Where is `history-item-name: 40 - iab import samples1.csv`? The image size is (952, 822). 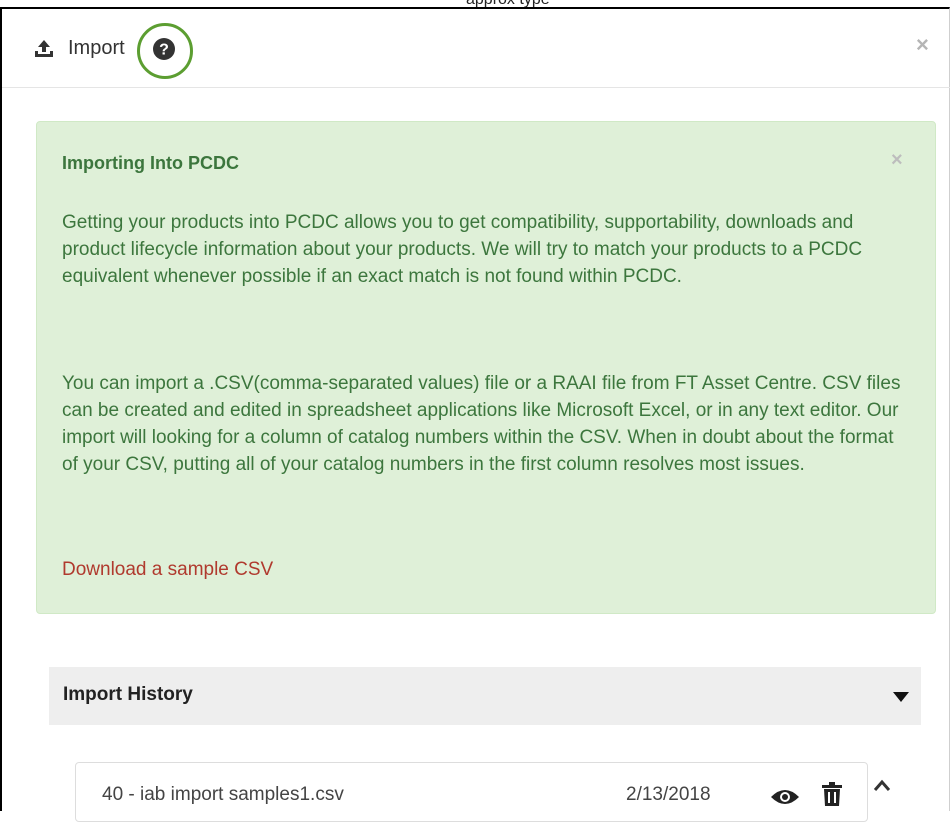
history-item-name: 40 - iab import samples1.csv is located at coordinates (223, 794).